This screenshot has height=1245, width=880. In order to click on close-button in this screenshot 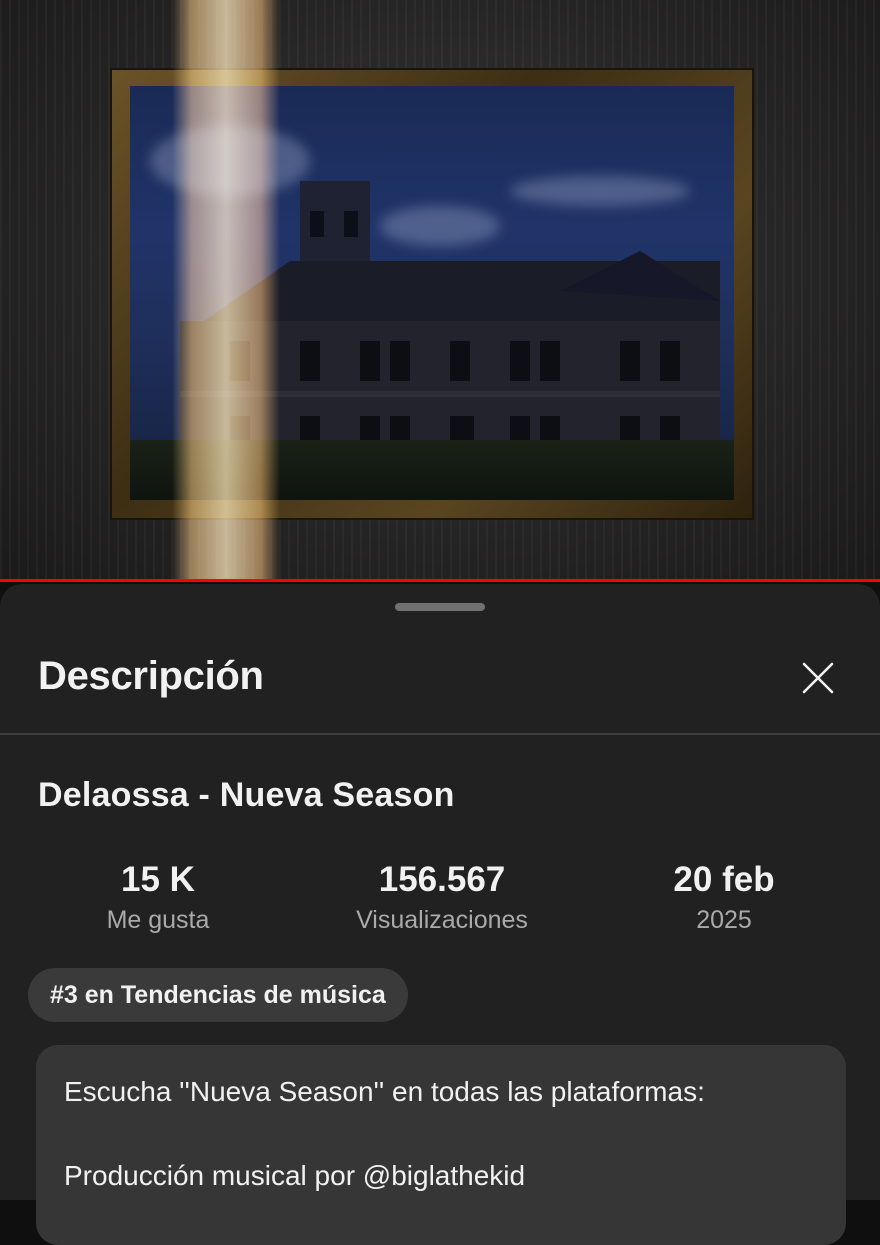, I will do `click(818, 678)`.